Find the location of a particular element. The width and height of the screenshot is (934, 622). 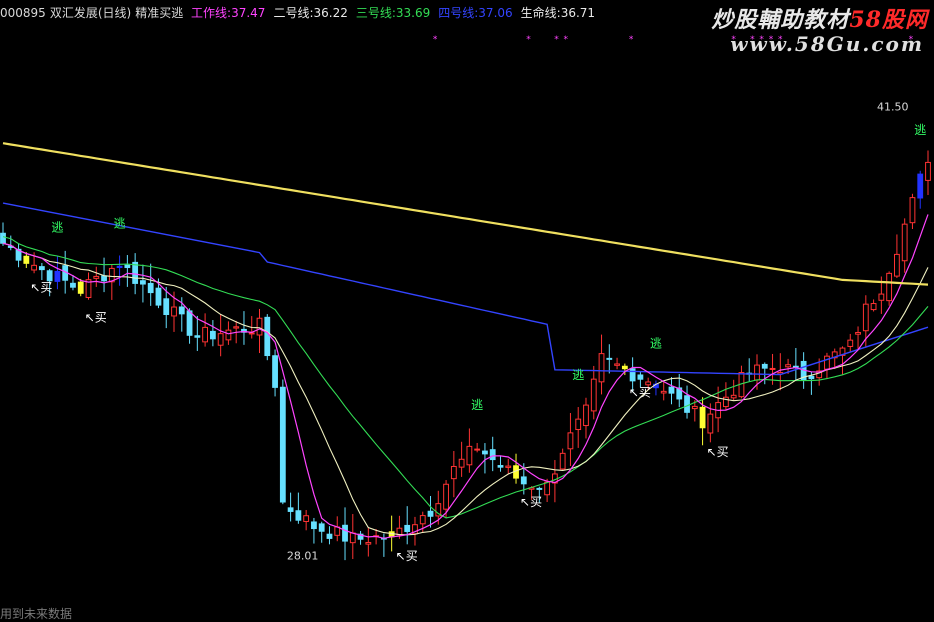

legend-entry: 二号线:36.22 is located at coordinates (312, 13).